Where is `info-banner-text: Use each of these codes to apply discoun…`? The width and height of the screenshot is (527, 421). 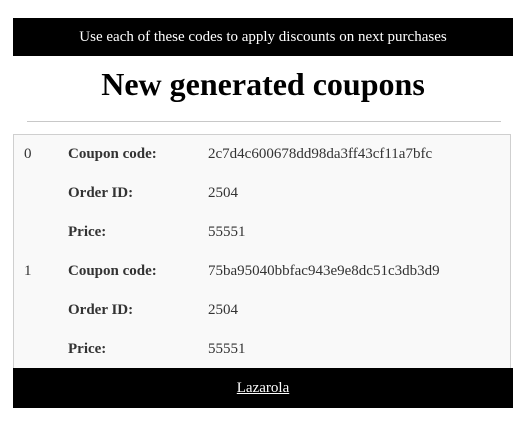 info-banner-text: Use each of these codes to apply discoun… is located at coordinates (263, 37).